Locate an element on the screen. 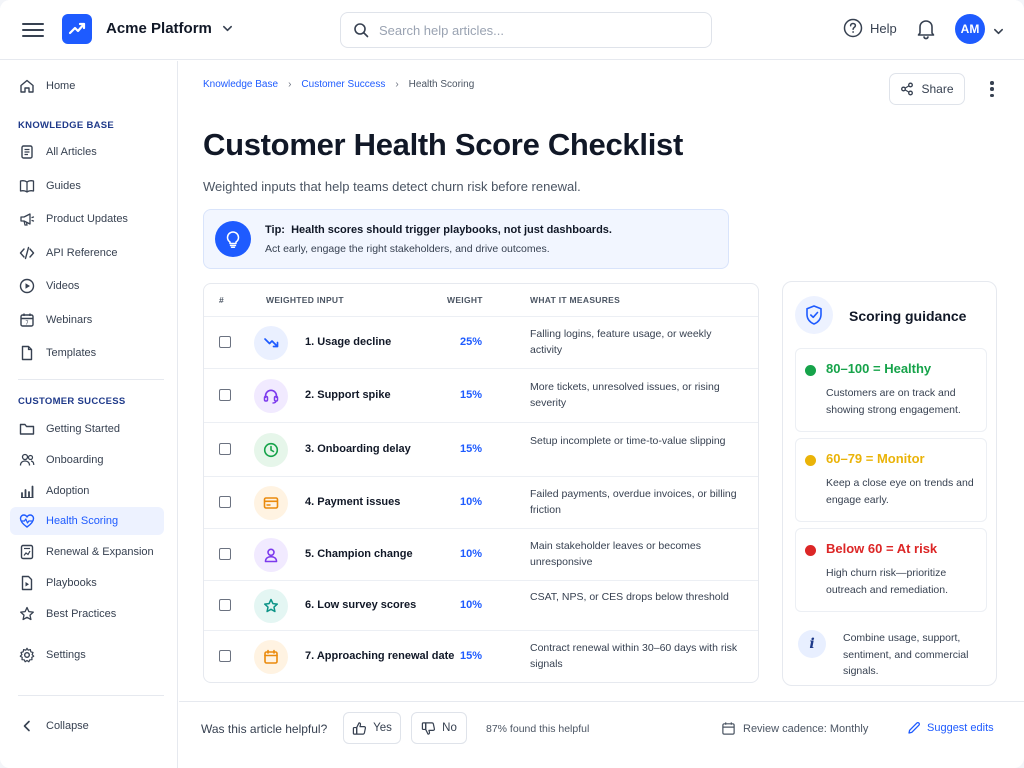  menu-icon is located at coordinates (33, 30).